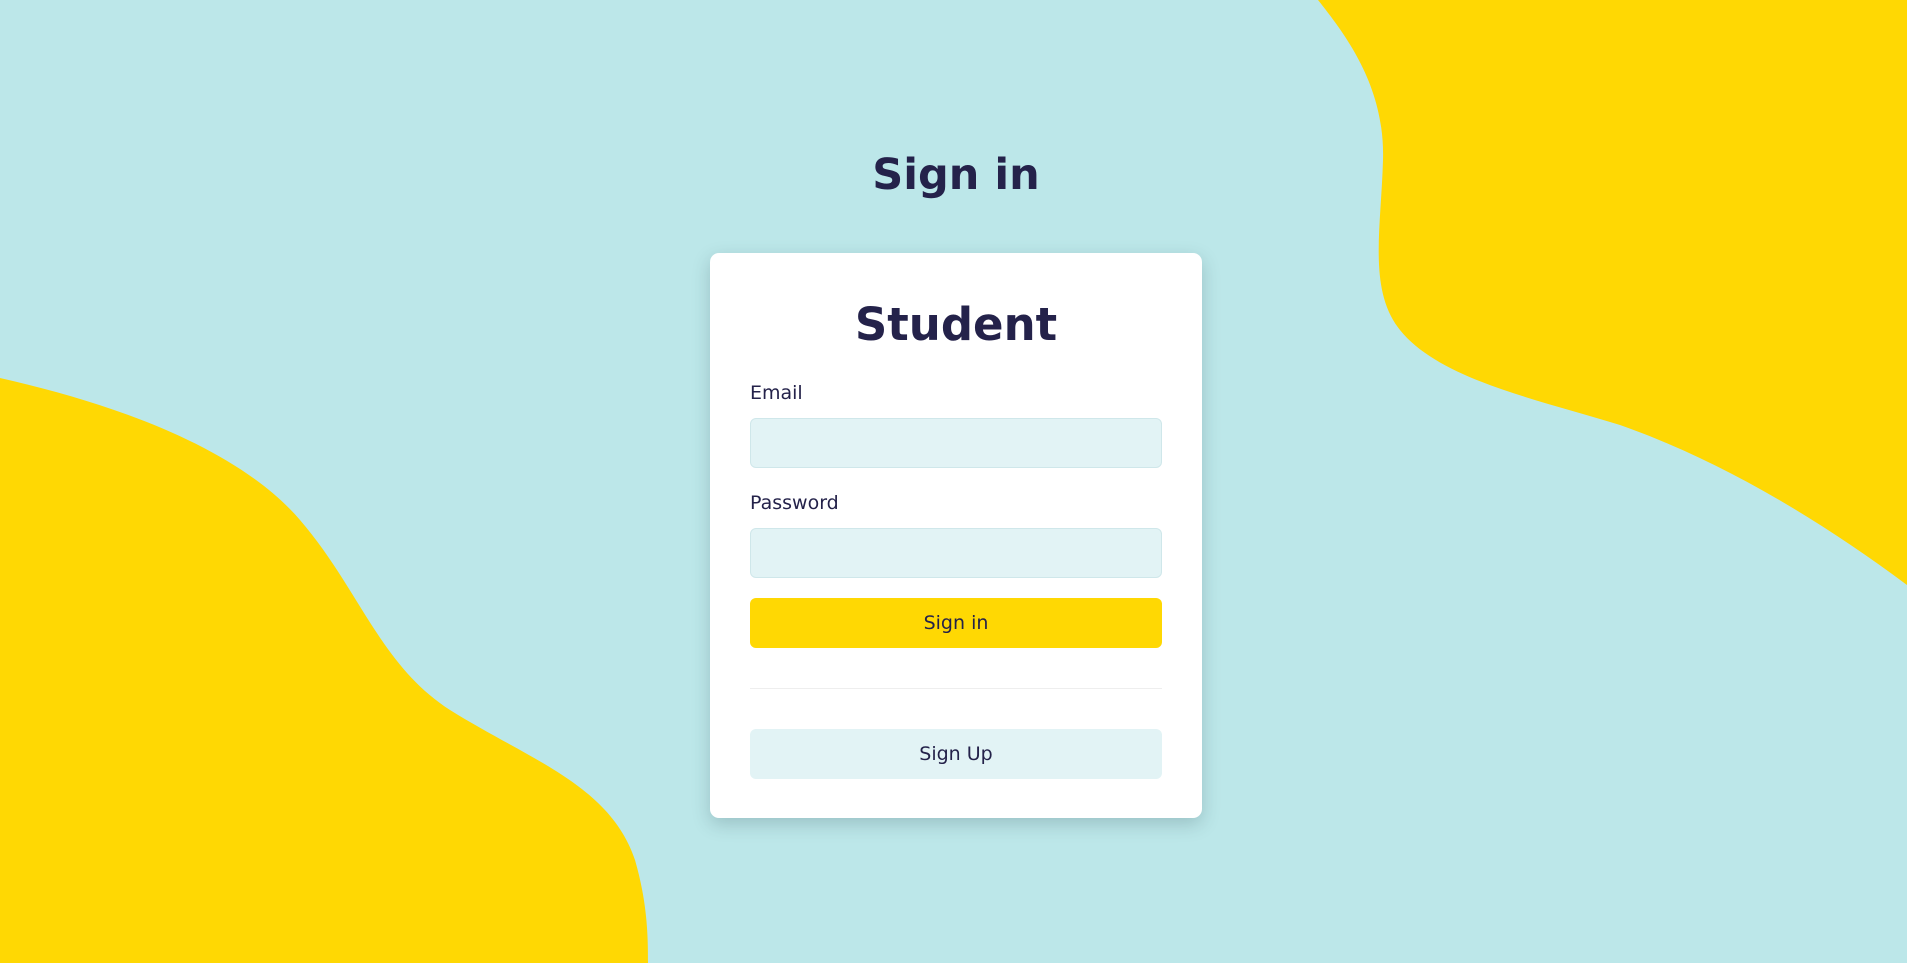 The width and height of the screenshot is (1907, 963). I want to click on password-label: Password, so click(794, 503).